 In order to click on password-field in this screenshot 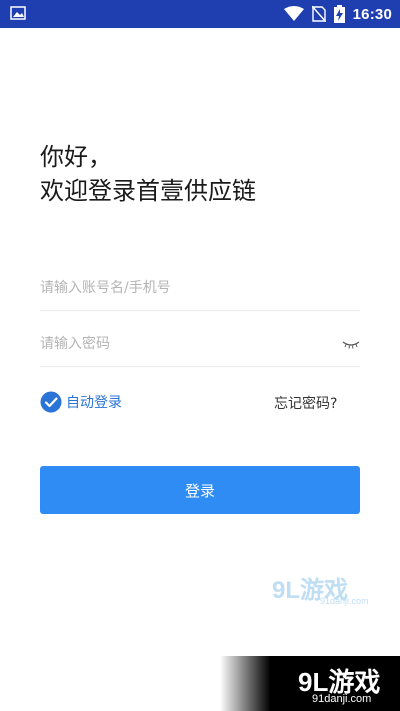, I will do `click(200, 345)`.